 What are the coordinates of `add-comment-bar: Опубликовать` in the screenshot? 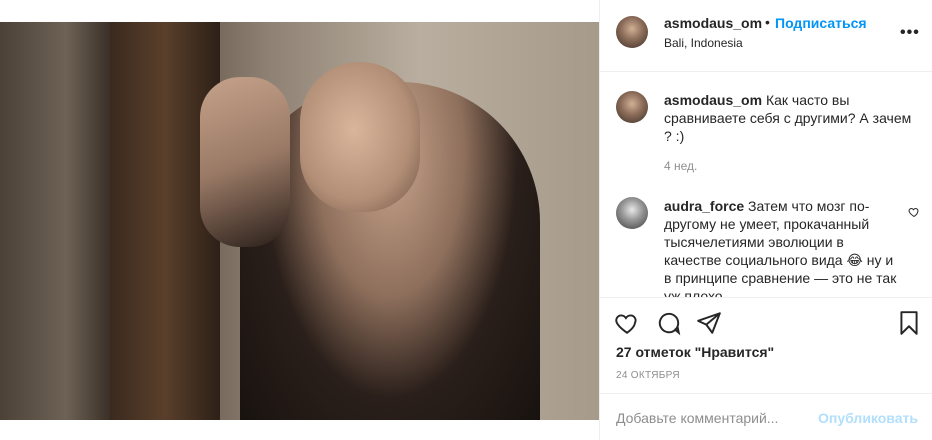 It's located at (766, 416).